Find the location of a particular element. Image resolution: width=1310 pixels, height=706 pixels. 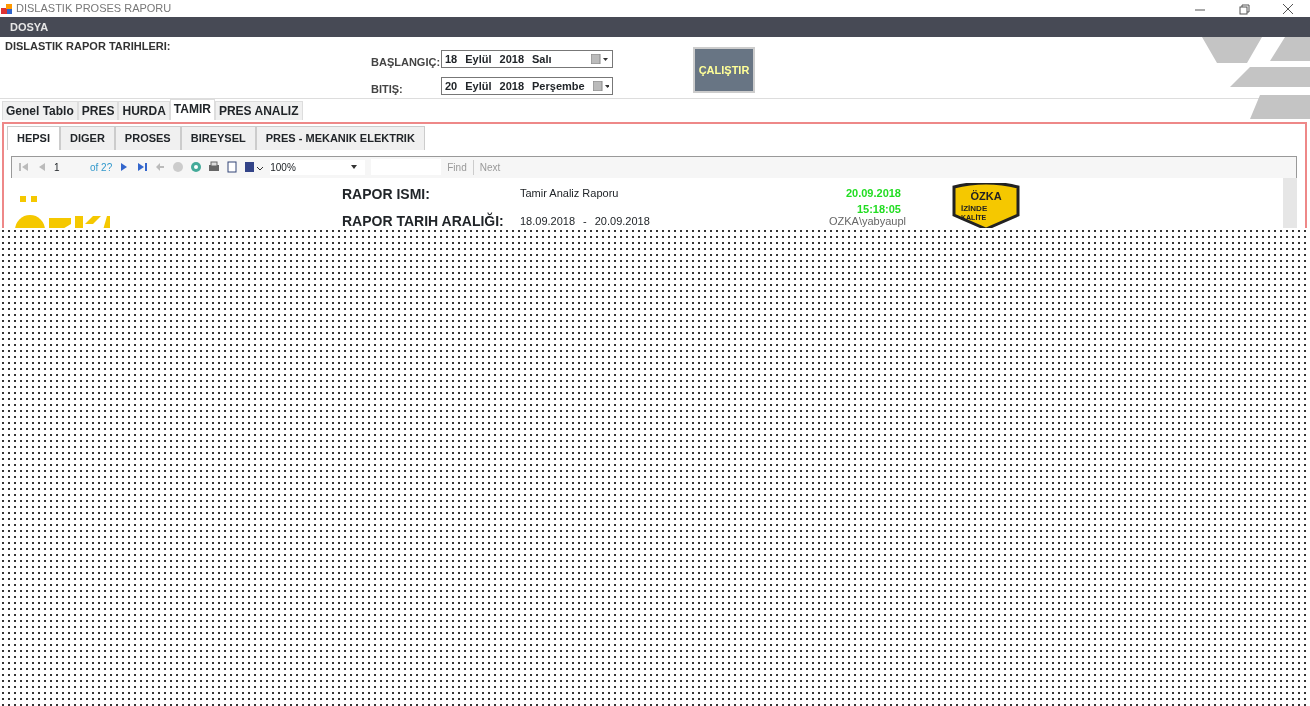

tab: PROSES is located at coordinates (147, 138).